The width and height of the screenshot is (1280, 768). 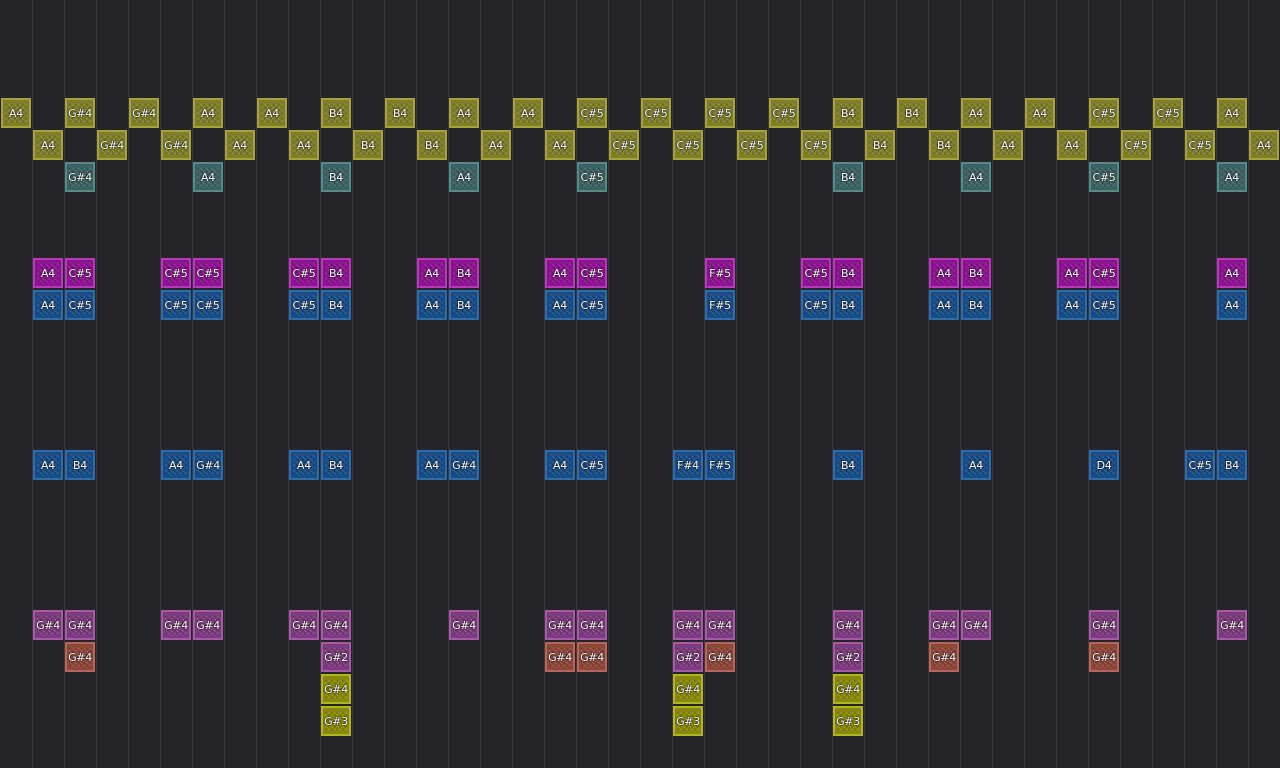 What do you see at coordinates (336, 657) in the screenshot?
I see `note-block: G#2` at bounding box center [336, 657].